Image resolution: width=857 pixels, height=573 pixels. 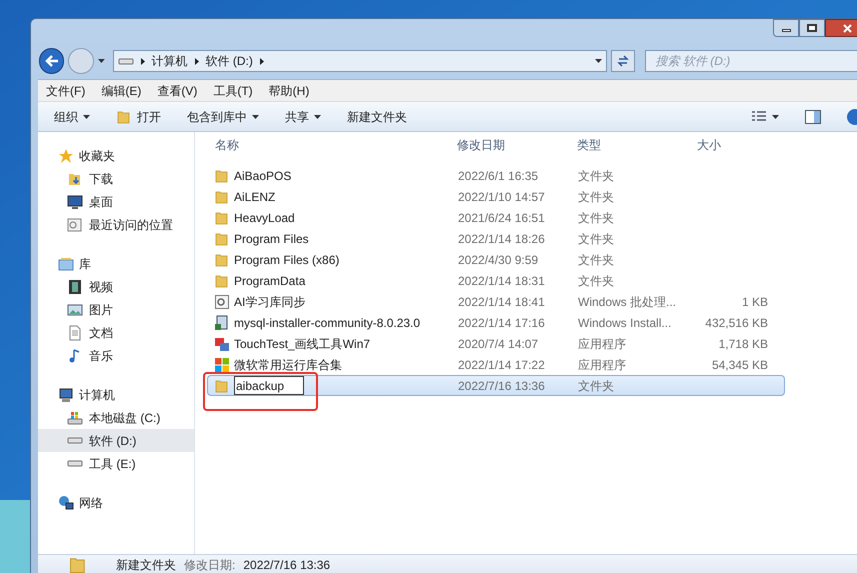 I want to click on breadcrumb-item: 计算机, so click(x=170, y=61).